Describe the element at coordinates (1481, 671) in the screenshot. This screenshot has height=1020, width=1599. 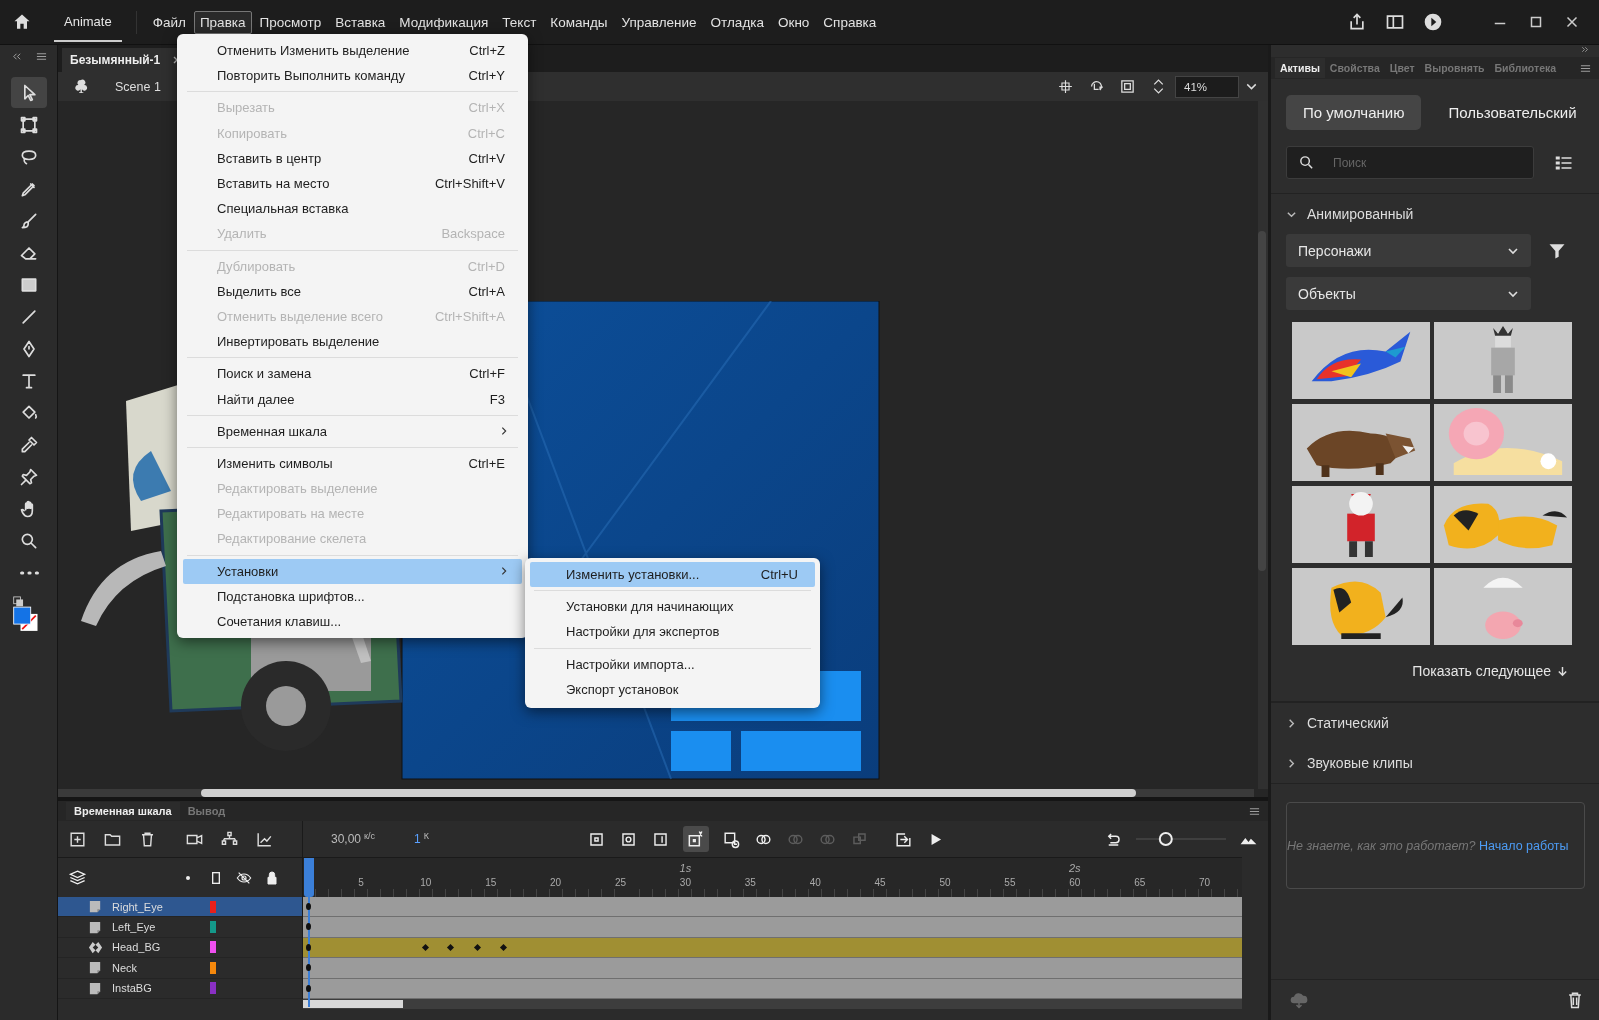
I see `show-more-button: Показать следующее` at that location.